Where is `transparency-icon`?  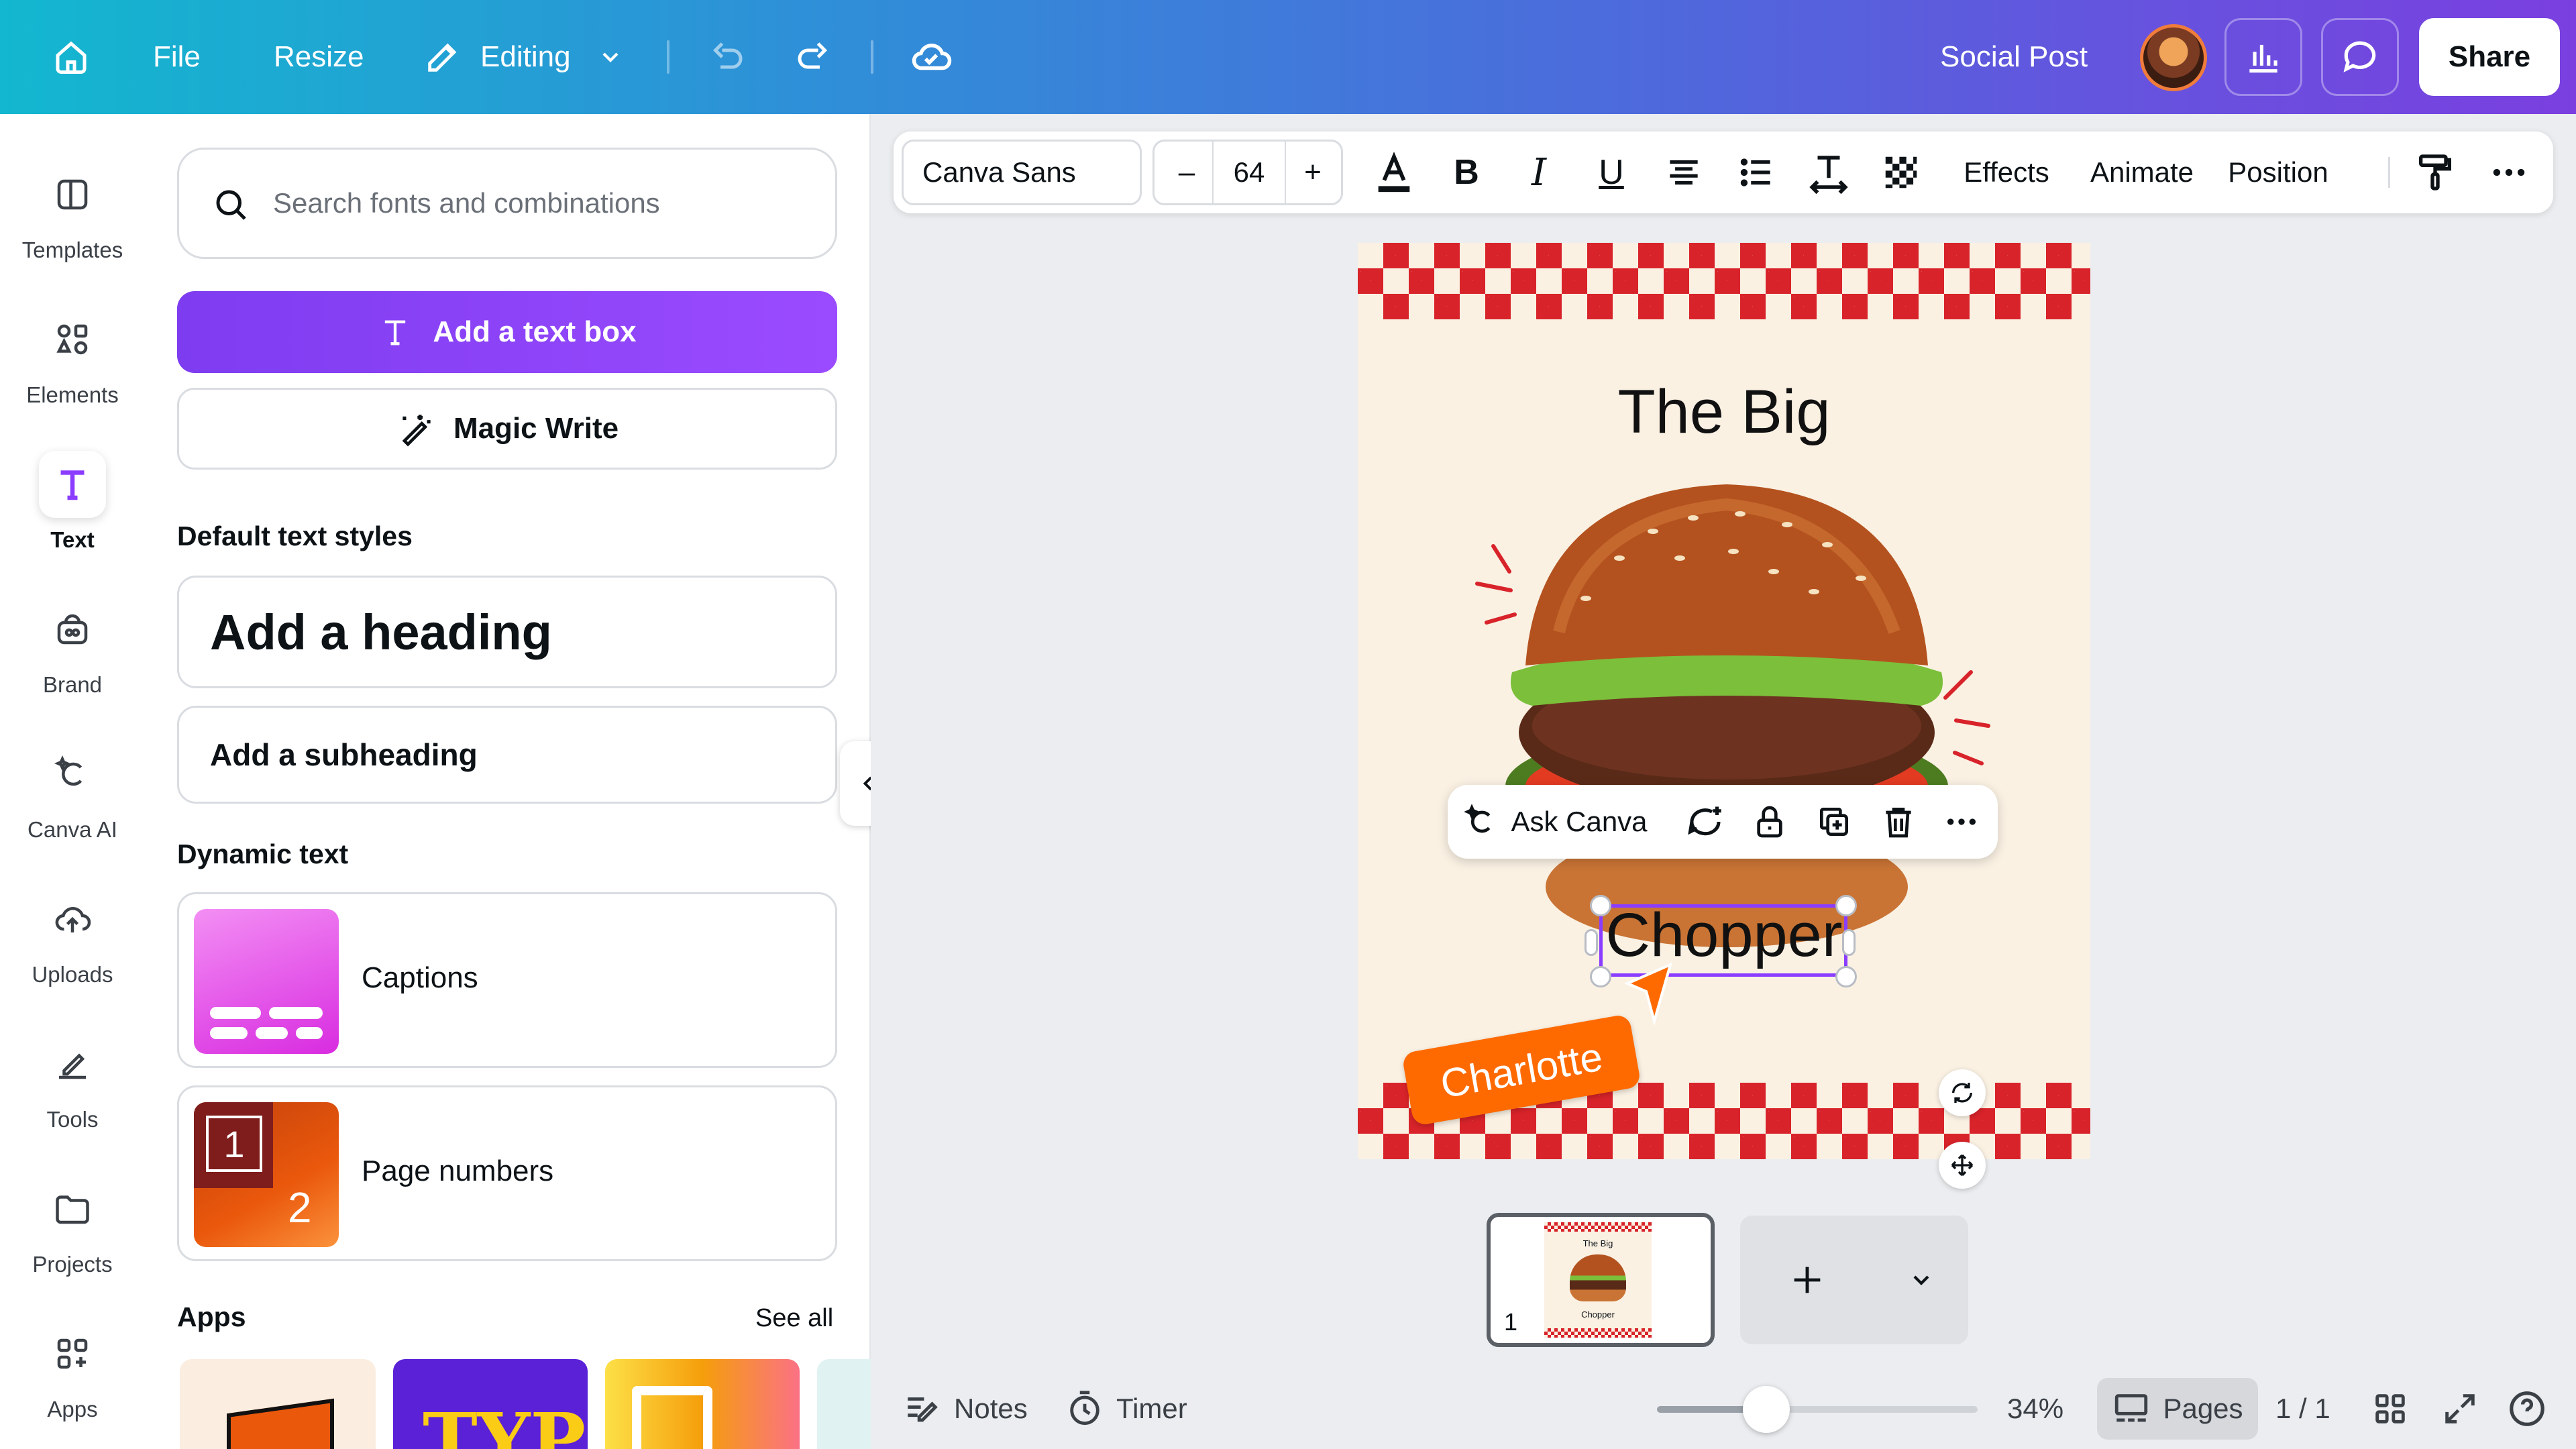 transparency-icon is located at coordinates (1901, 172).